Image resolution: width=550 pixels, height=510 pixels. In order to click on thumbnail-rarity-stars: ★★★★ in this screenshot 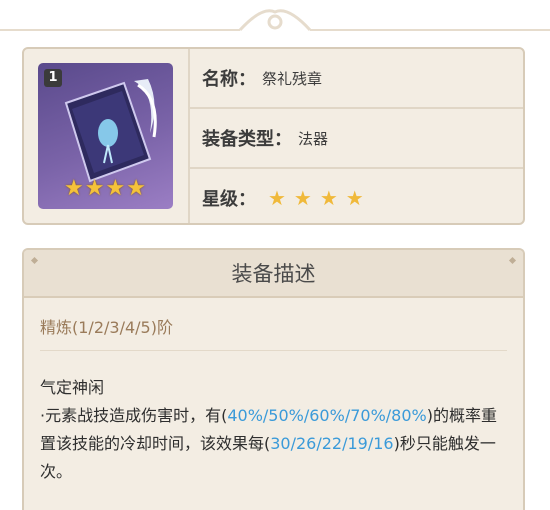, I will do `click(105, 188)`.